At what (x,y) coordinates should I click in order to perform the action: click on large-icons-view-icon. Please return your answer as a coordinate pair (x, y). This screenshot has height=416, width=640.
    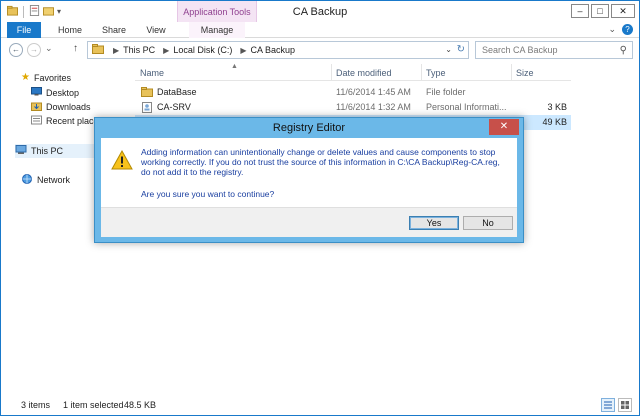
    Looking at the image, I should click on (625, 405).